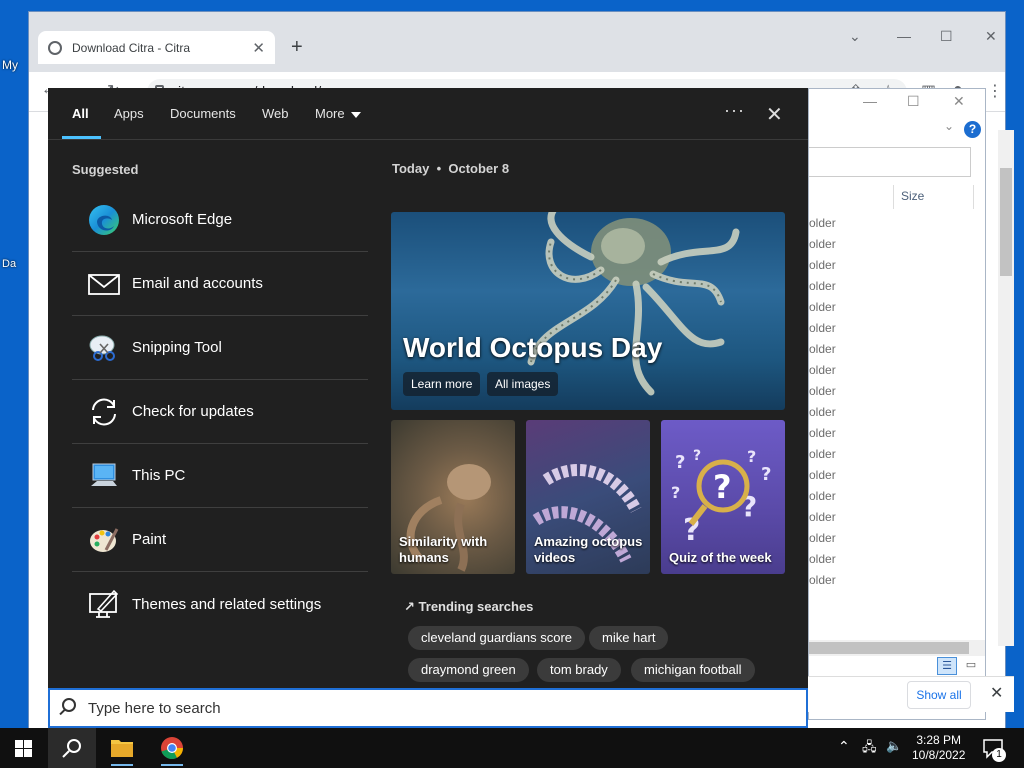  What do you see at coordinates (517, 42) in the screenshot?
I see `tab-strip: Download Citra - Citra ✕ + ⌄ — ☐ ✕` at bounding box center [517, 42].